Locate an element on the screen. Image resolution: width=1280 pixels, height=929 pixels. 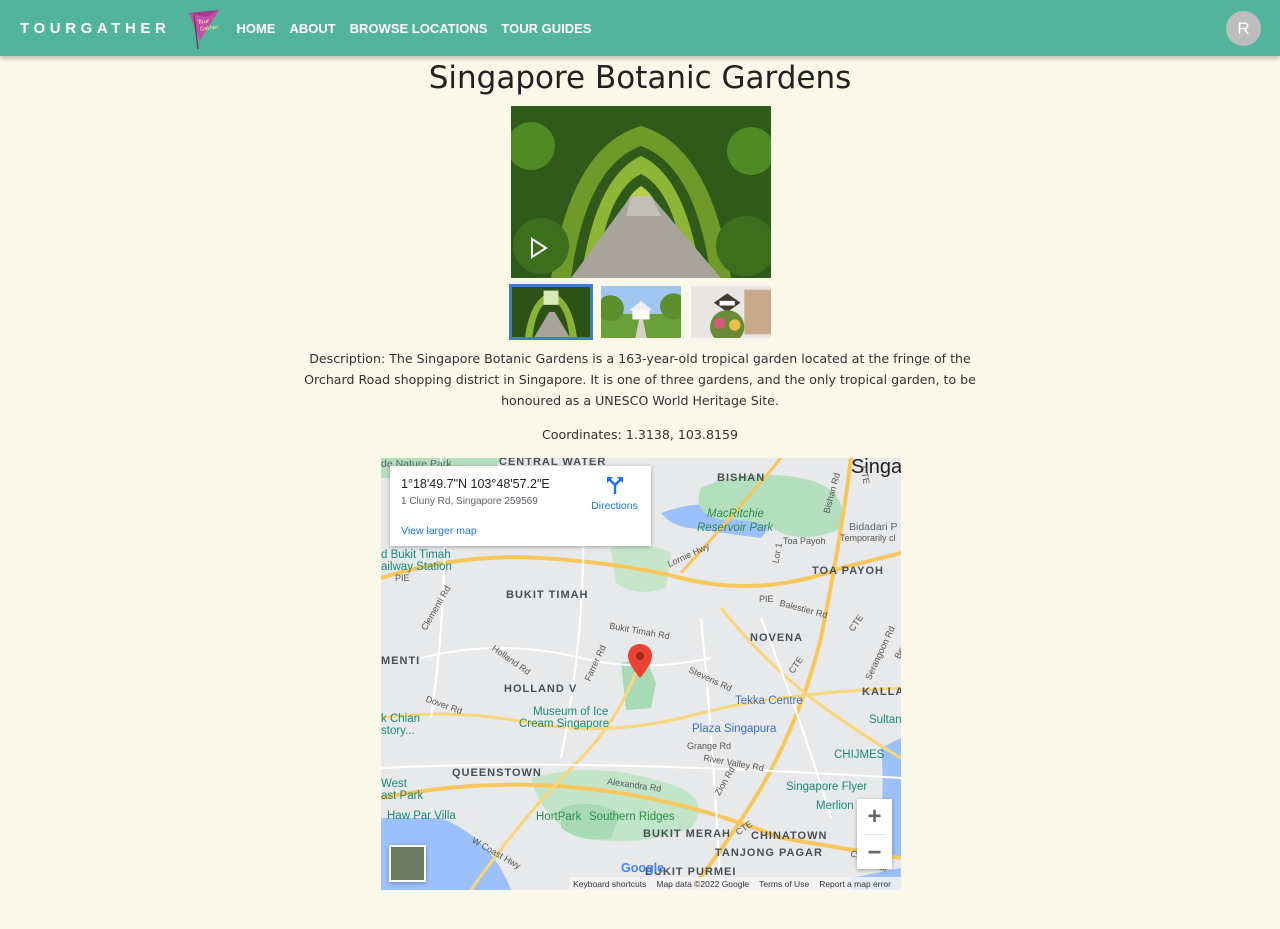
gallery-thumbnails is located at coordinates (644, 312).